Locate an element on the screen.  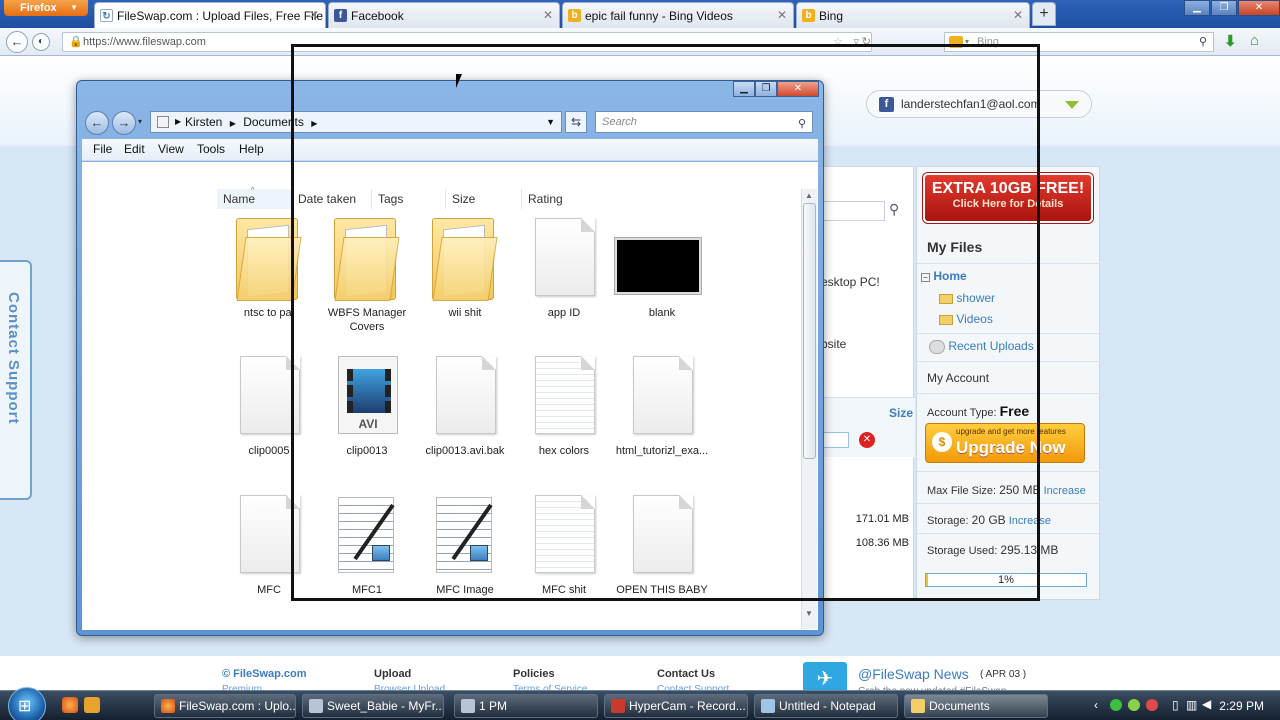
menu-edit: Edit is located at coordinates (134, 149).